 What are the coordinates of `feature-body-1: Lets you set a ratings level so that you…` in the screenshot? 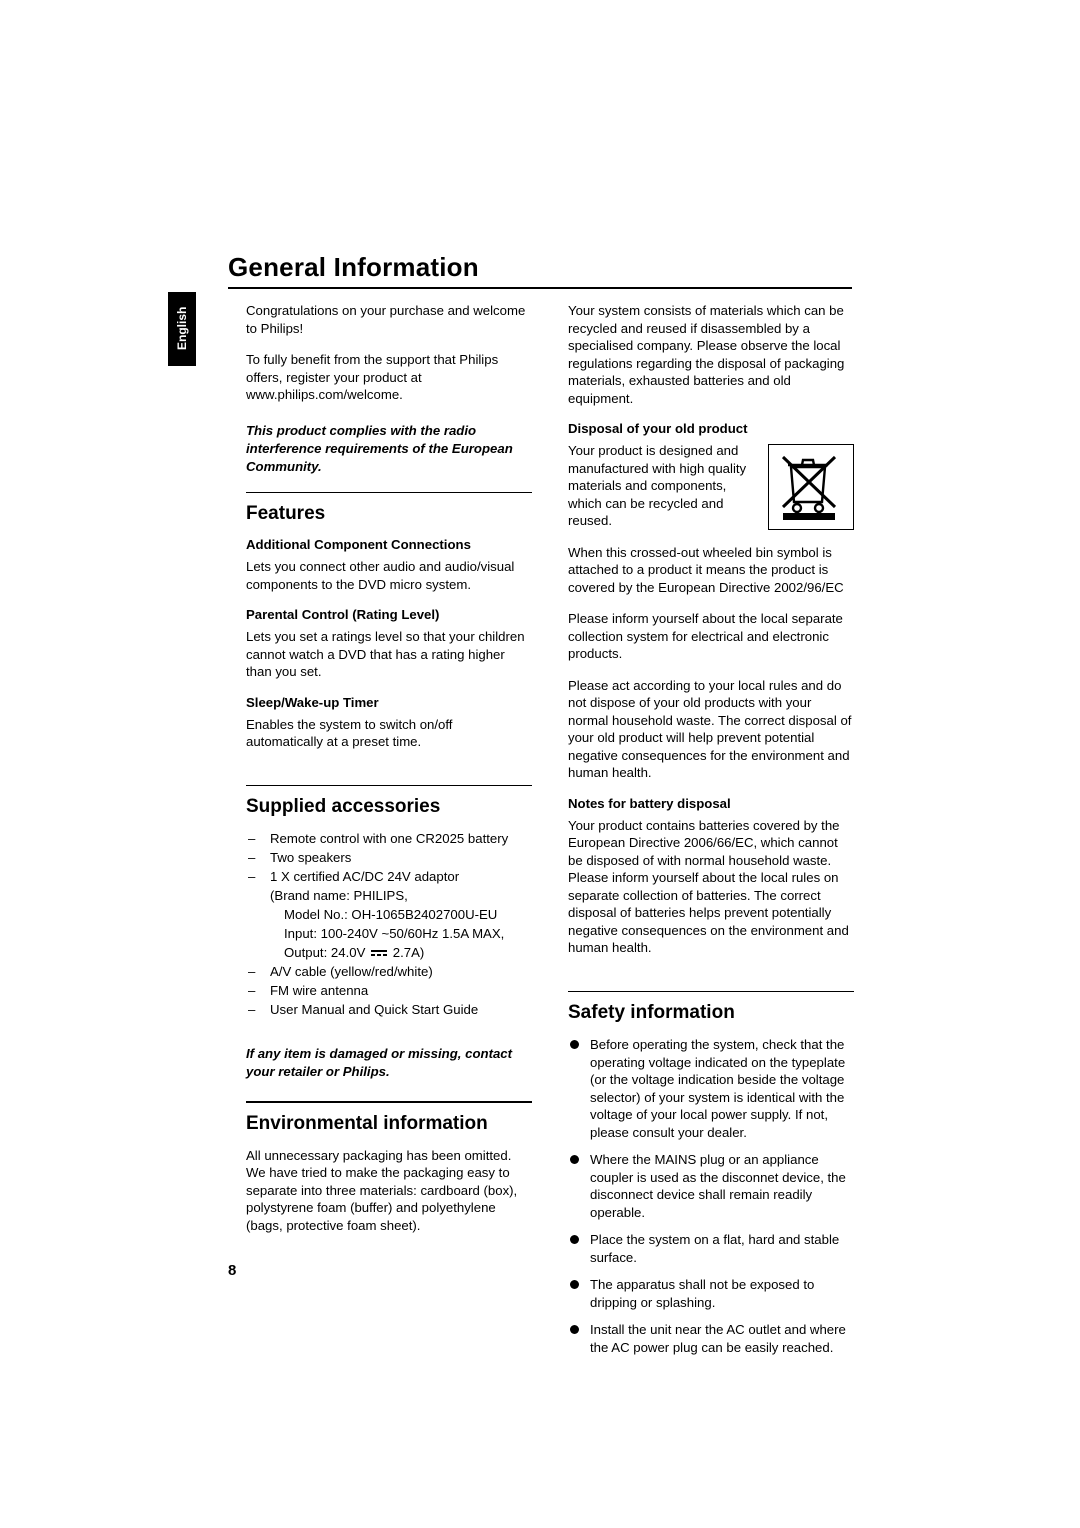 It's located at (385, 654).